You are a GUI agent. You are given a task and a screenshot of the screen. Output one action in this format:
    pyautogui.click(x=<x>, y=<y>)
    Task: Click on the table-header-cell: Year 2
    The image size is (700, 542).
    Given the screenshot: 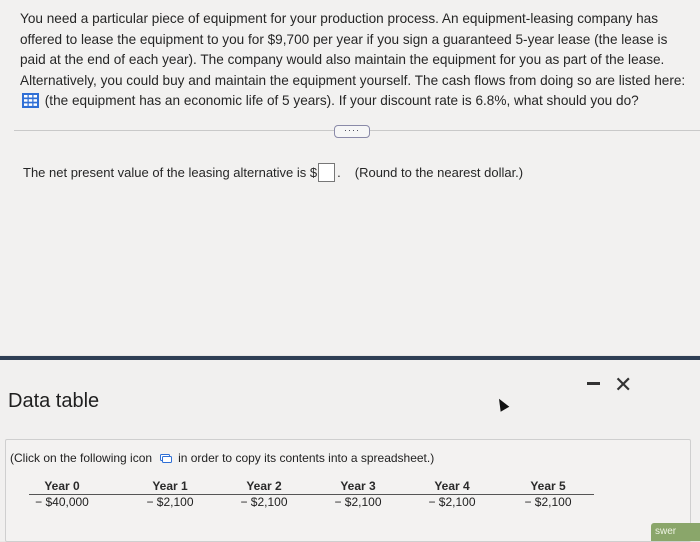 What is the action you would take?
    pyautogui.click(x=264, y=486)
    